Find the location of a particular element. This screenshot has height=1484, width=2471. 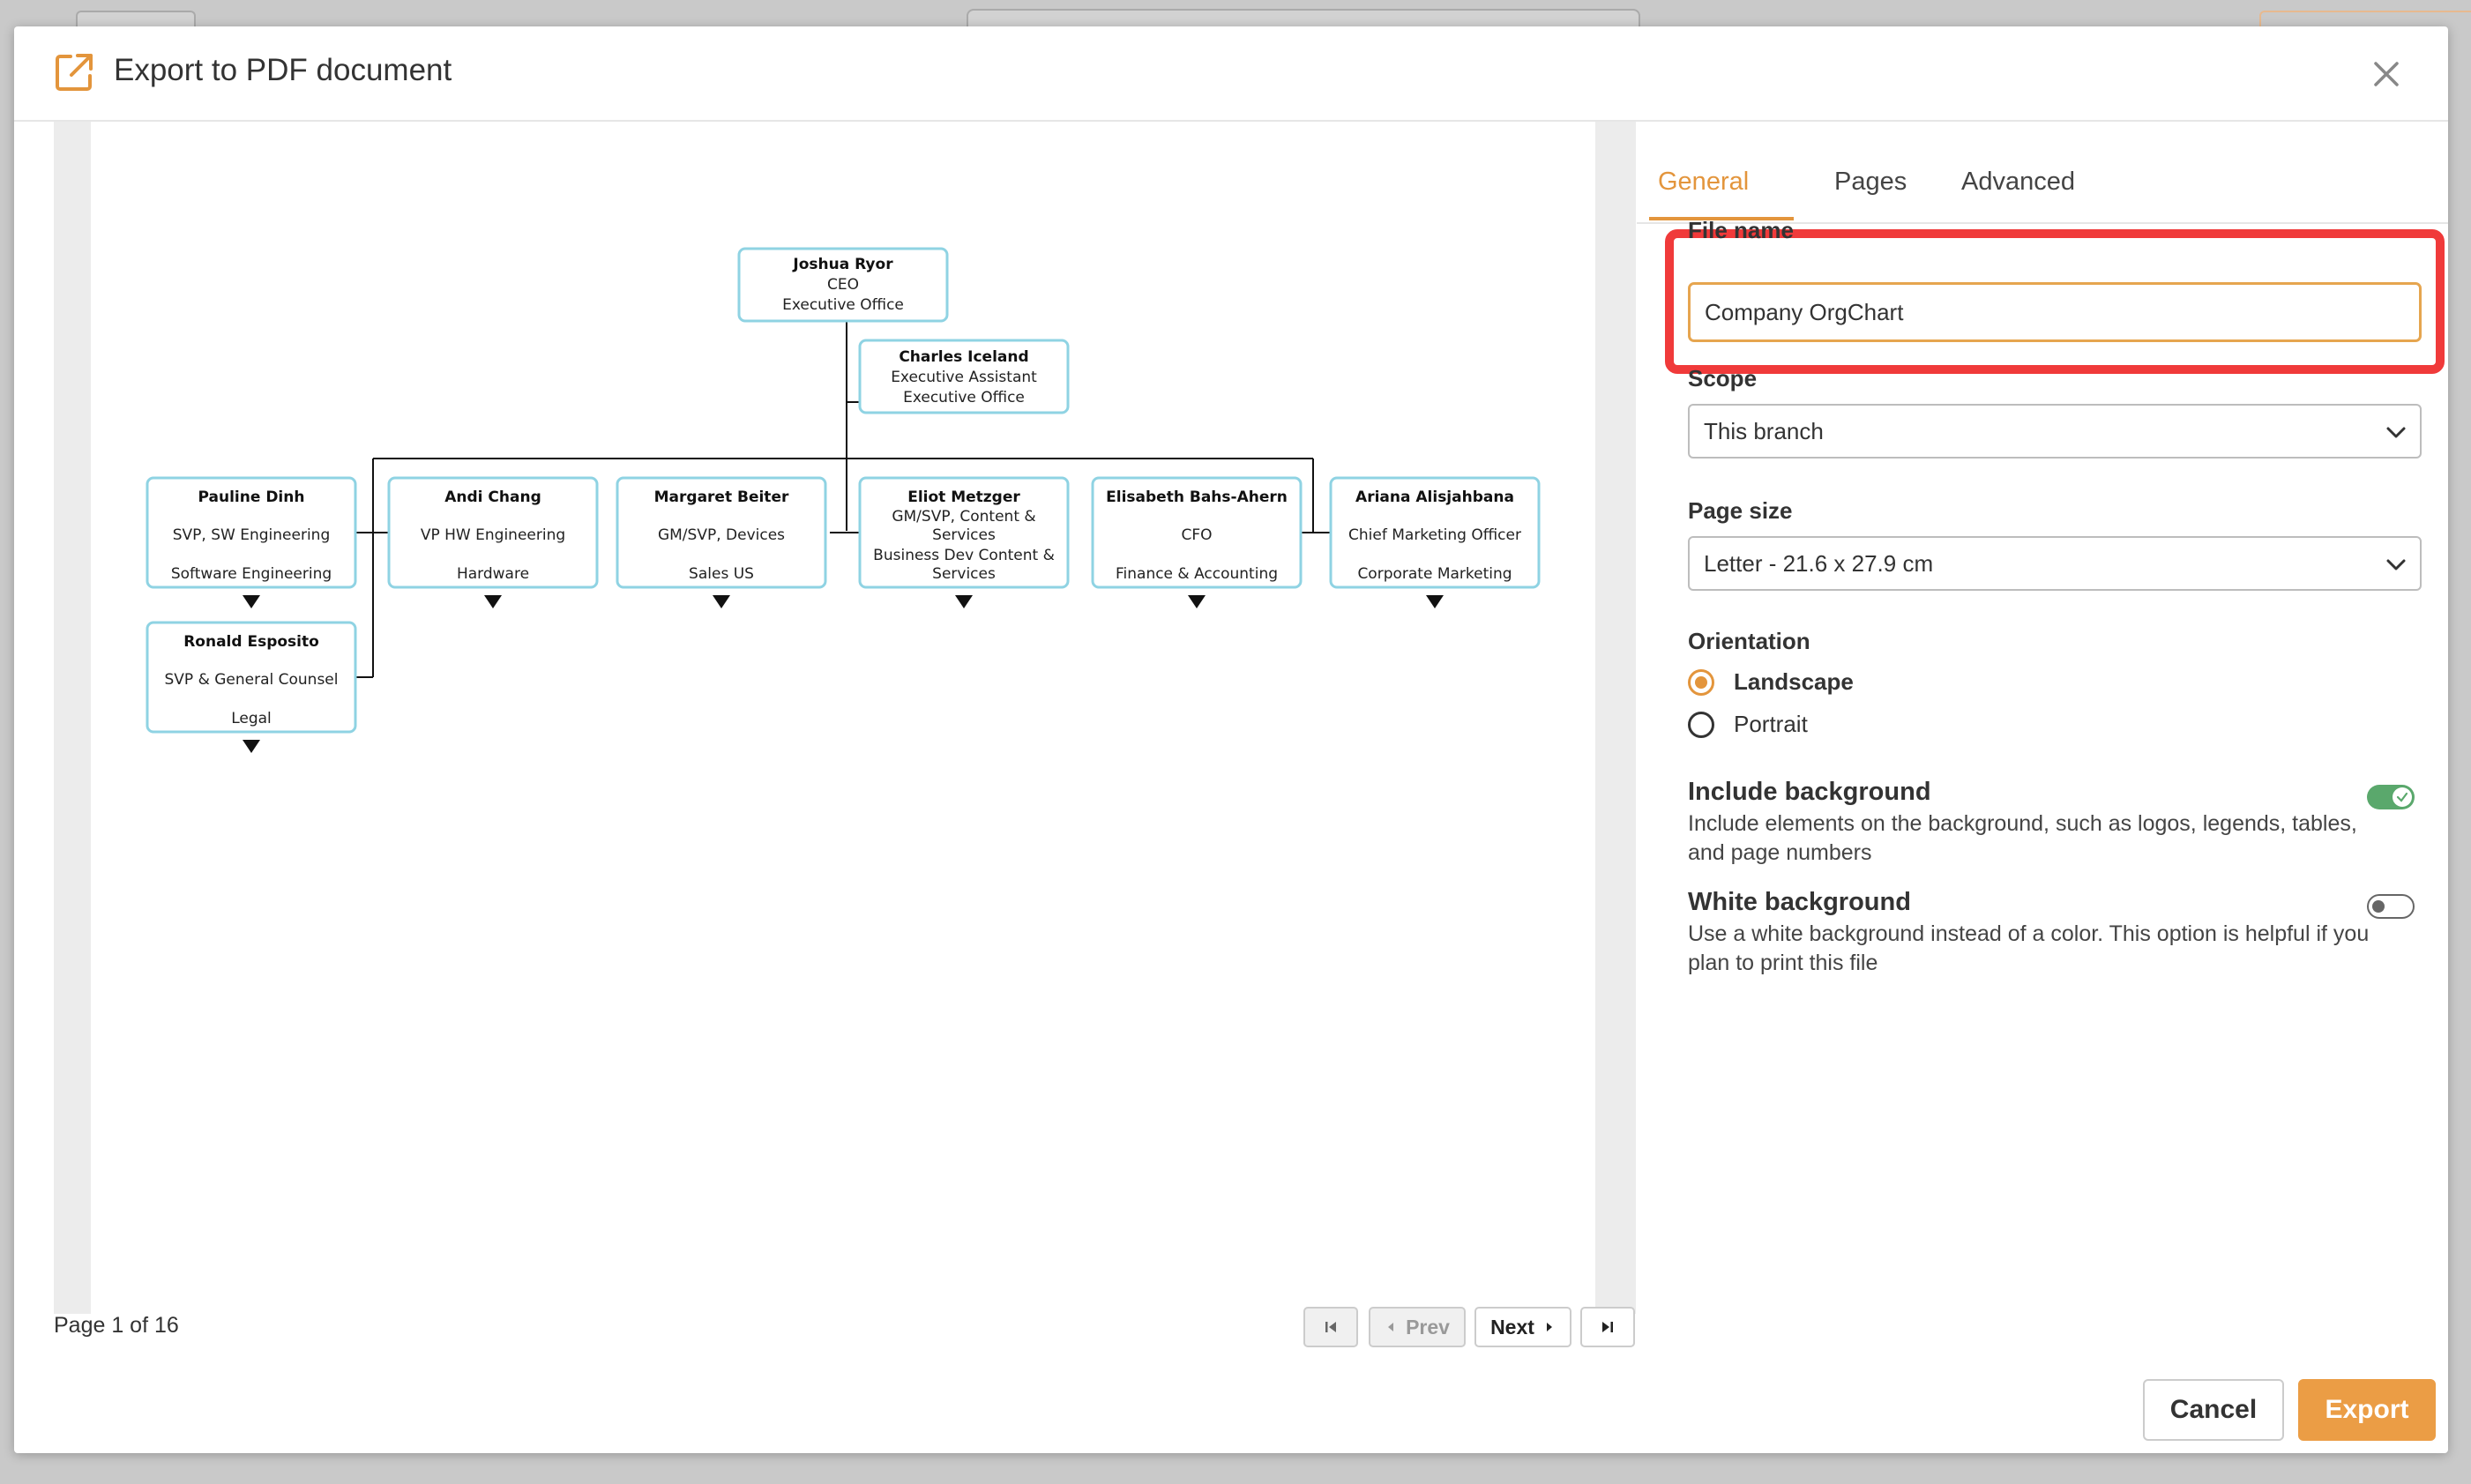

orientation-portrait-option: Portrait is located at coordinates (1748, 724).